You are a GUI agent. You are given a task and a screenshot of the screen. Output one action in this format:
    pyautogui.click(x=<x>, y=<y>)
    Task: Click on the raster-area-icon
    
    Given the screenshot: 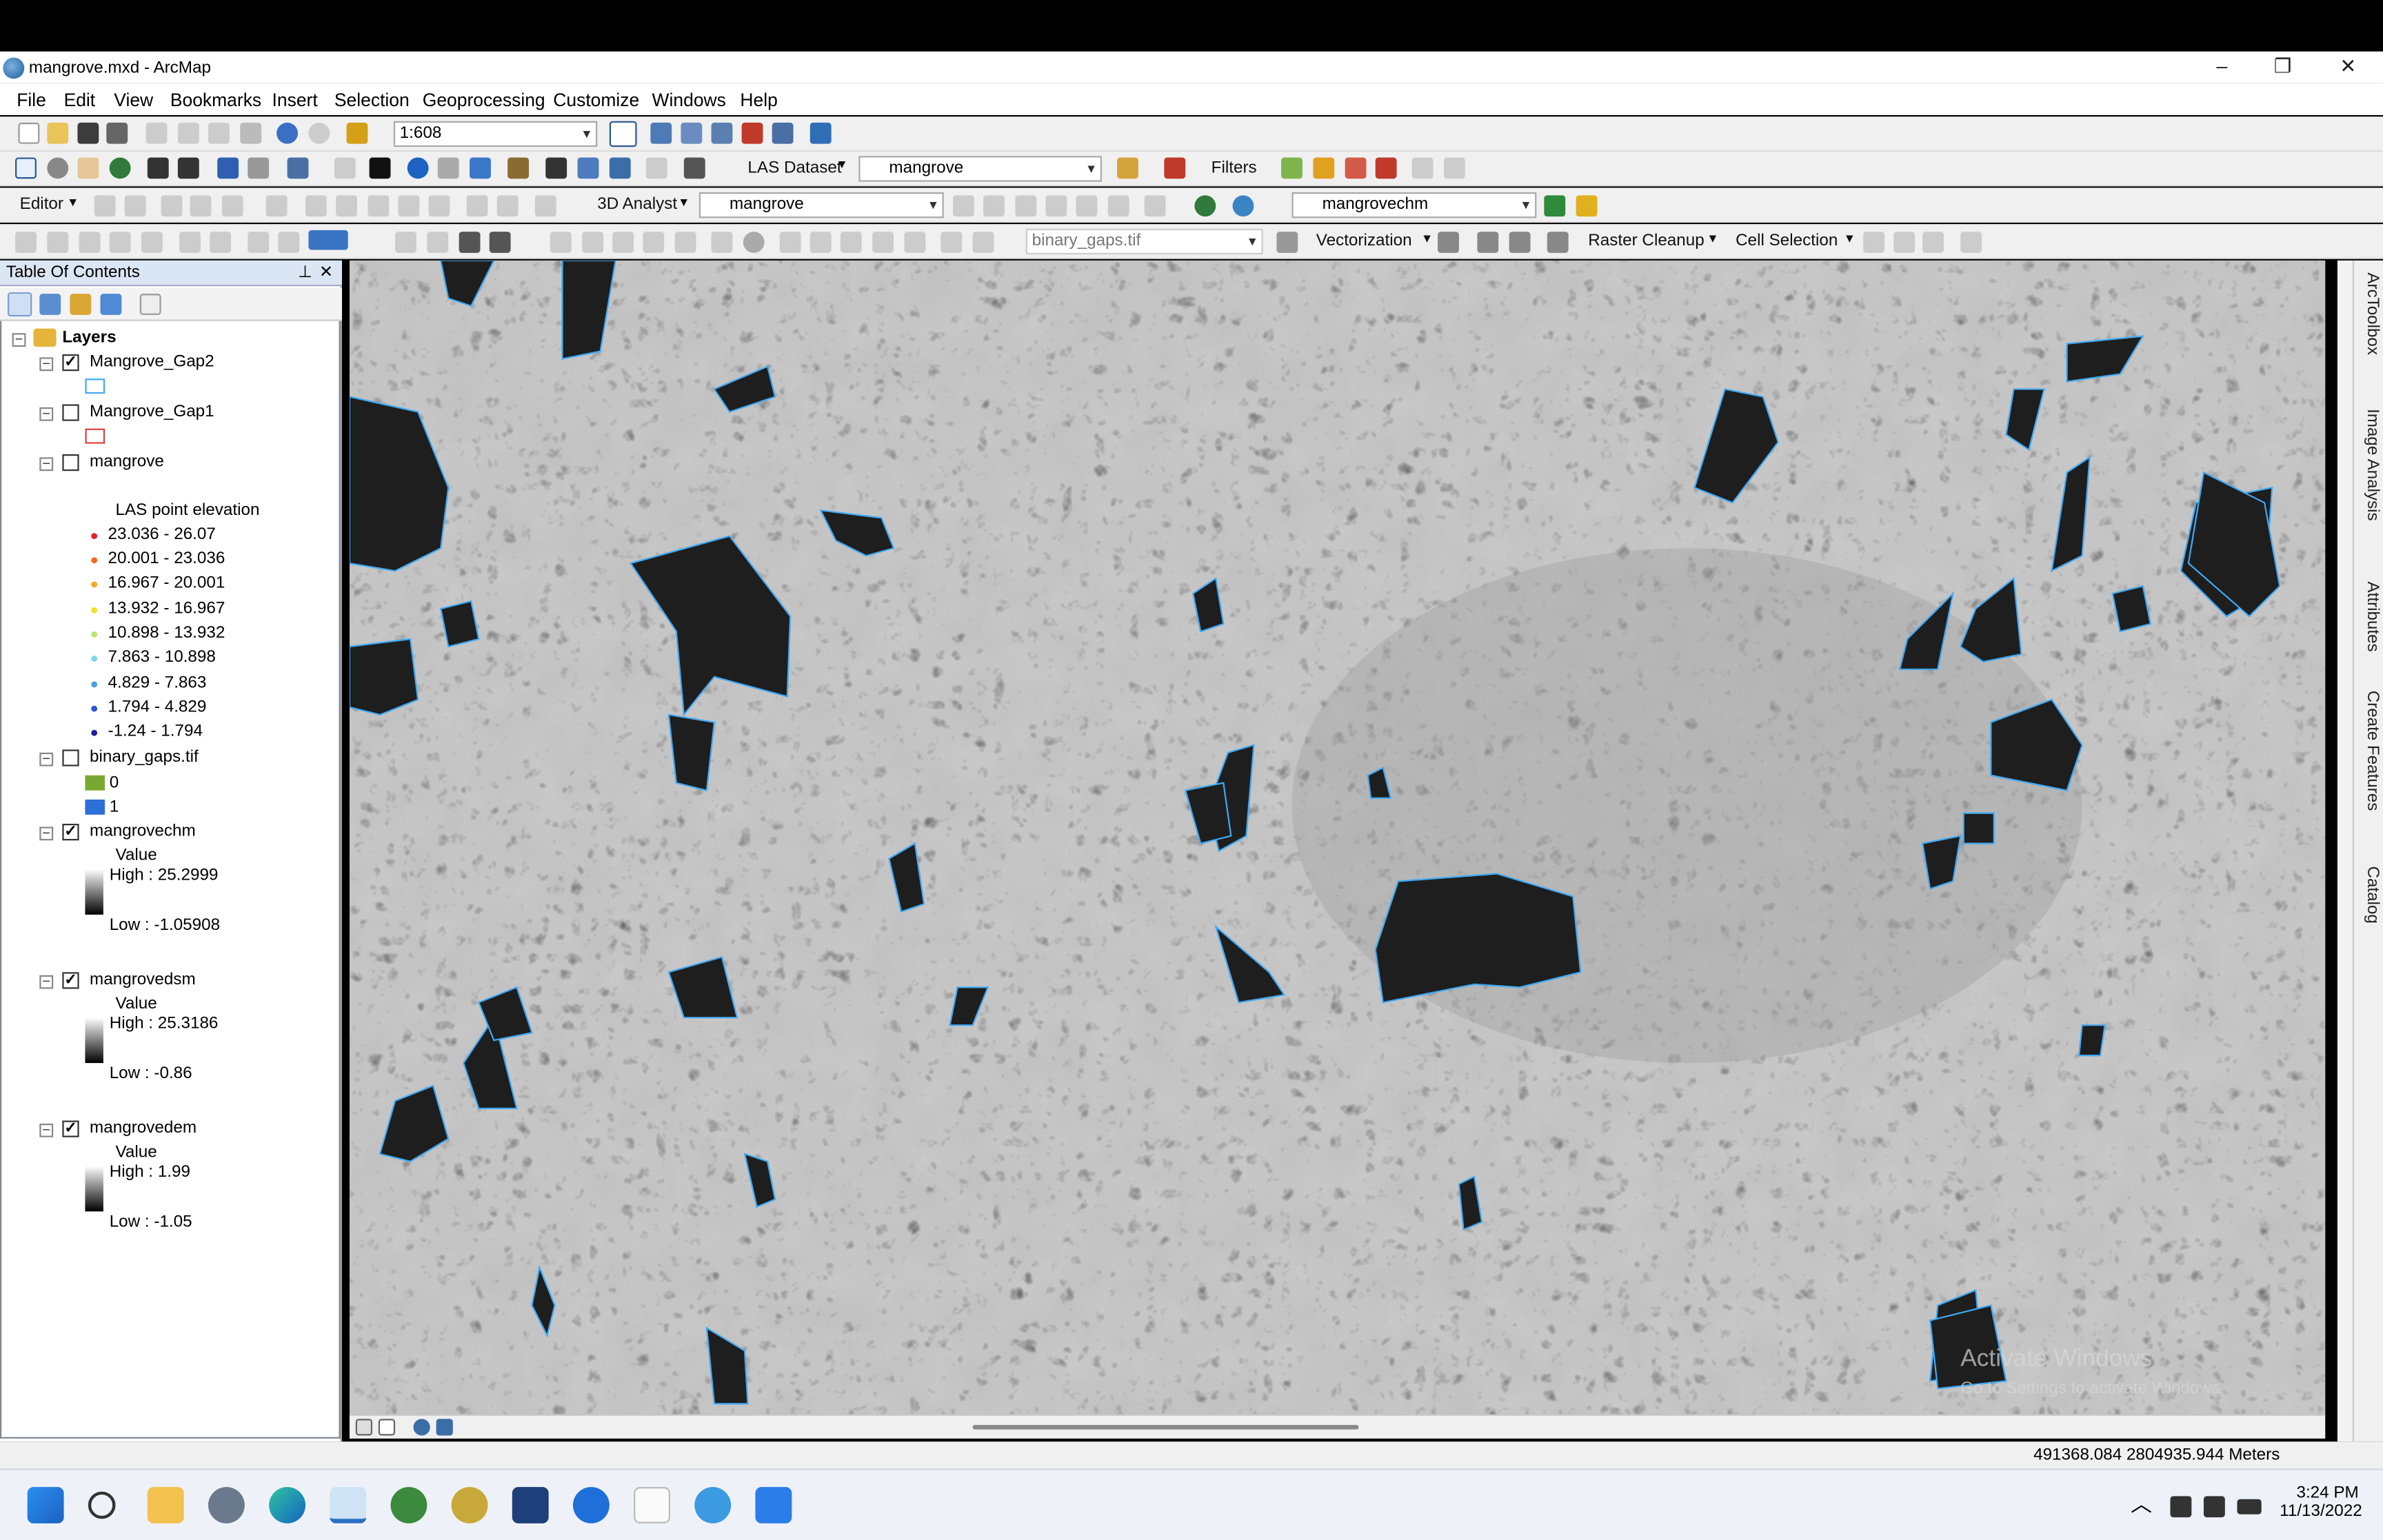 What is the action you would take?
    pyautogui.click(x=851, y=243)
    